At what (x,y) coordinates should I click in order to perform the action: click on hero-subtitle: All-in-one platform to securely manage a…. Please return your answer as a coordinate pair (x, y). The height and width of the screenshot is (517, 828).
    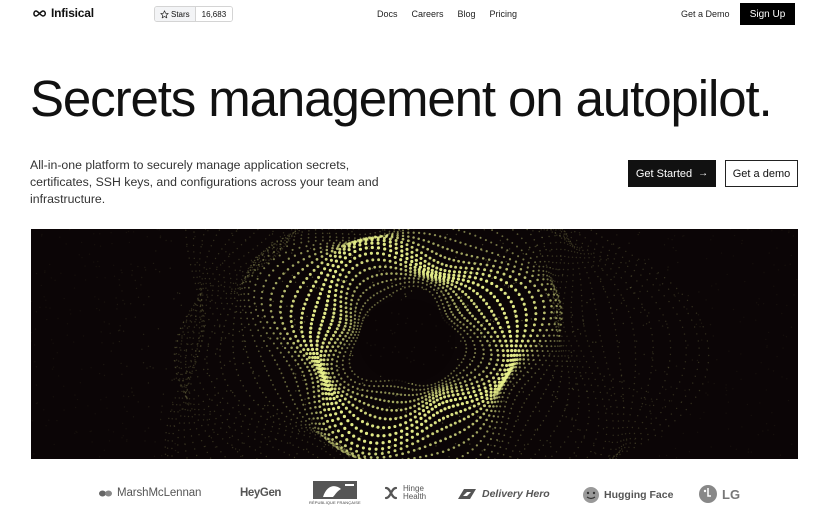
    Looking at the image, I should click on (204, 182).